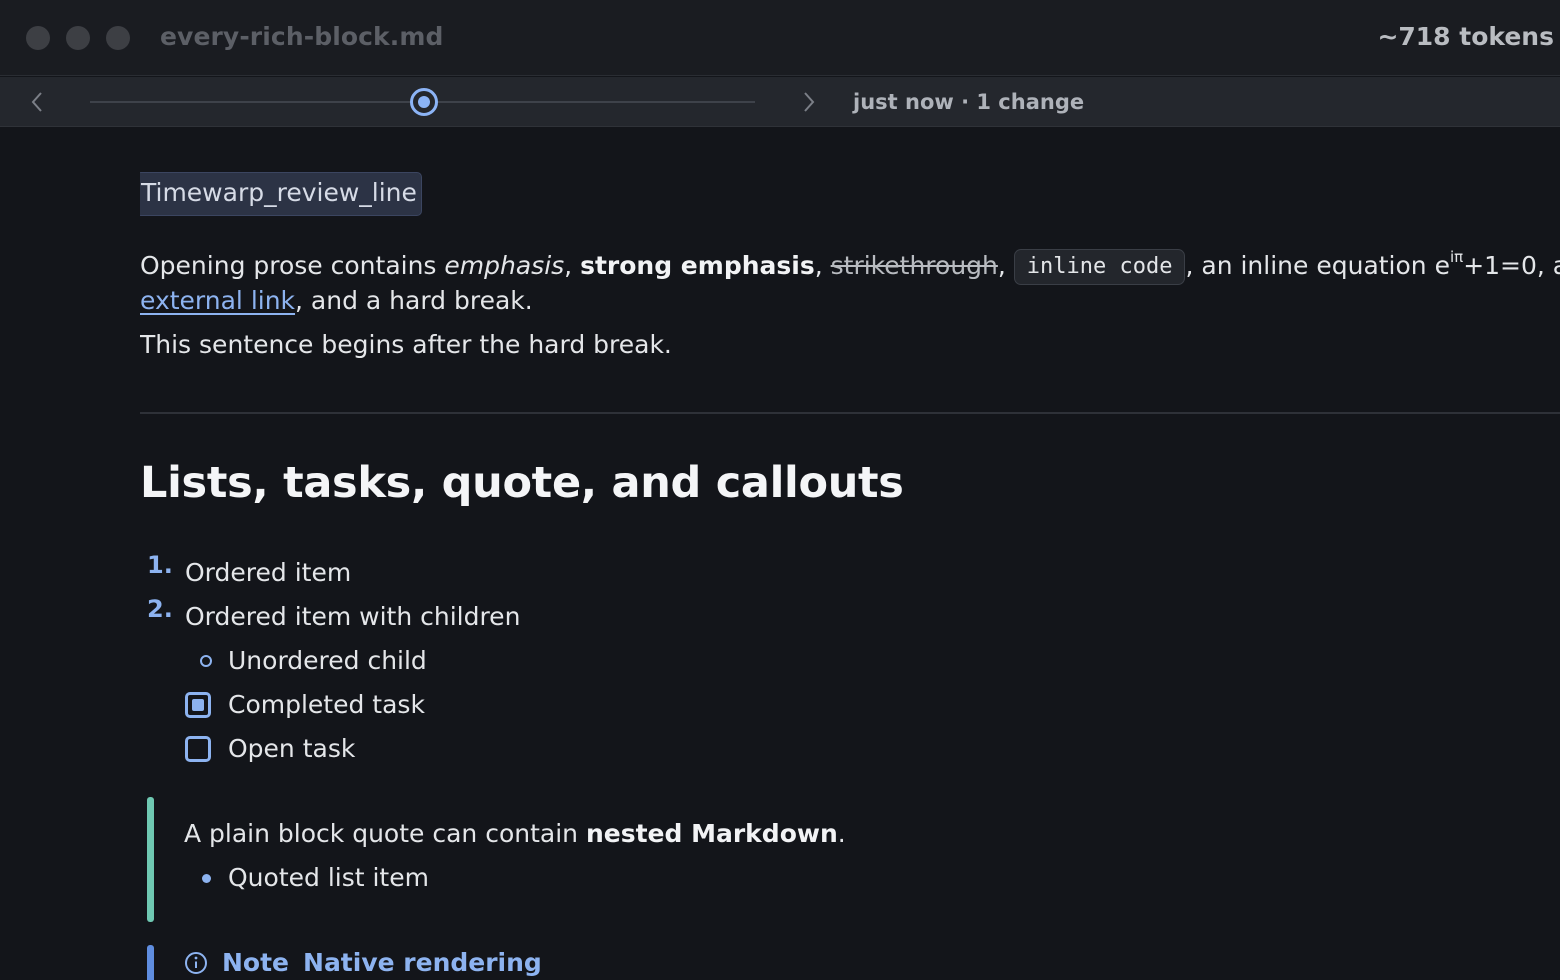 Image resolution: width=1560 pixels, height=980 pixels. What do you see at coordinates (969, 102) in the screenshot?
I see `timeline-status: just now · 1 change` at bounding box center [969, 102].